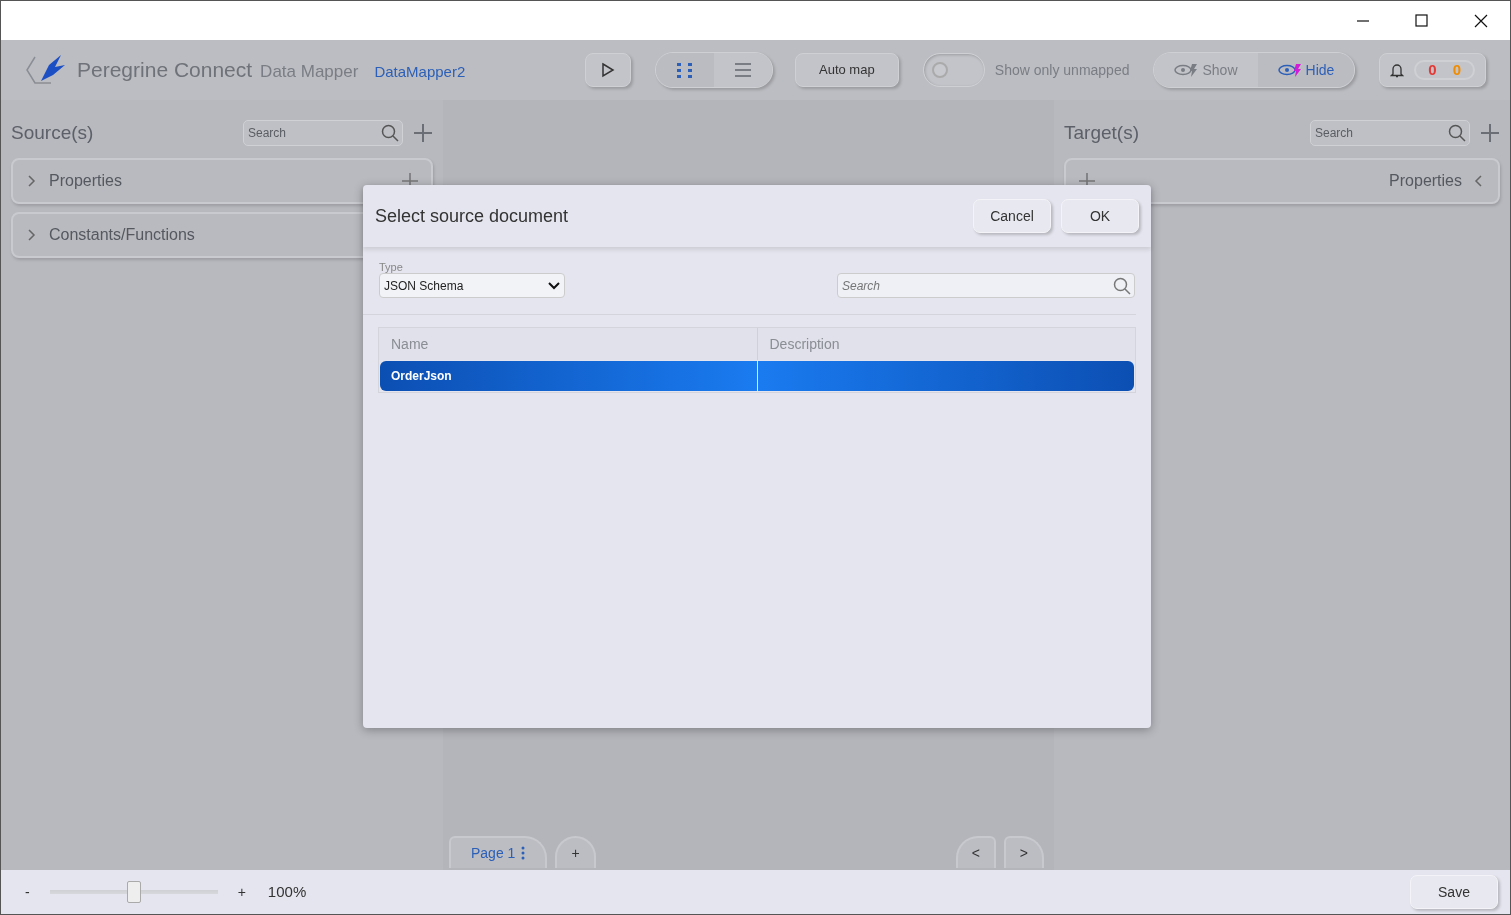  Describe the element at coordinates (1102, 132) in the screenshot. I see `panel-title: Target(s)` at that location.